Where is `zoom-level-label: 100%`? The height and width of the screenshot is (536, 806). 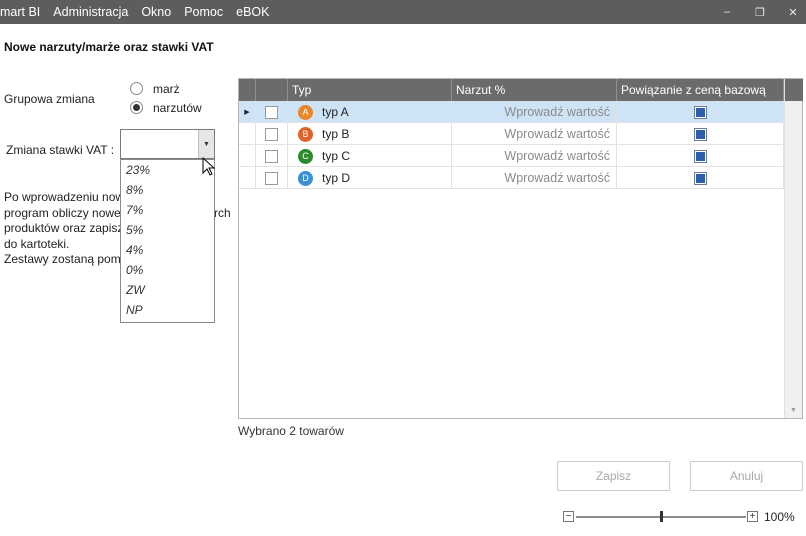
zoom-level-label: 100% is located at coordinates (779, 517).